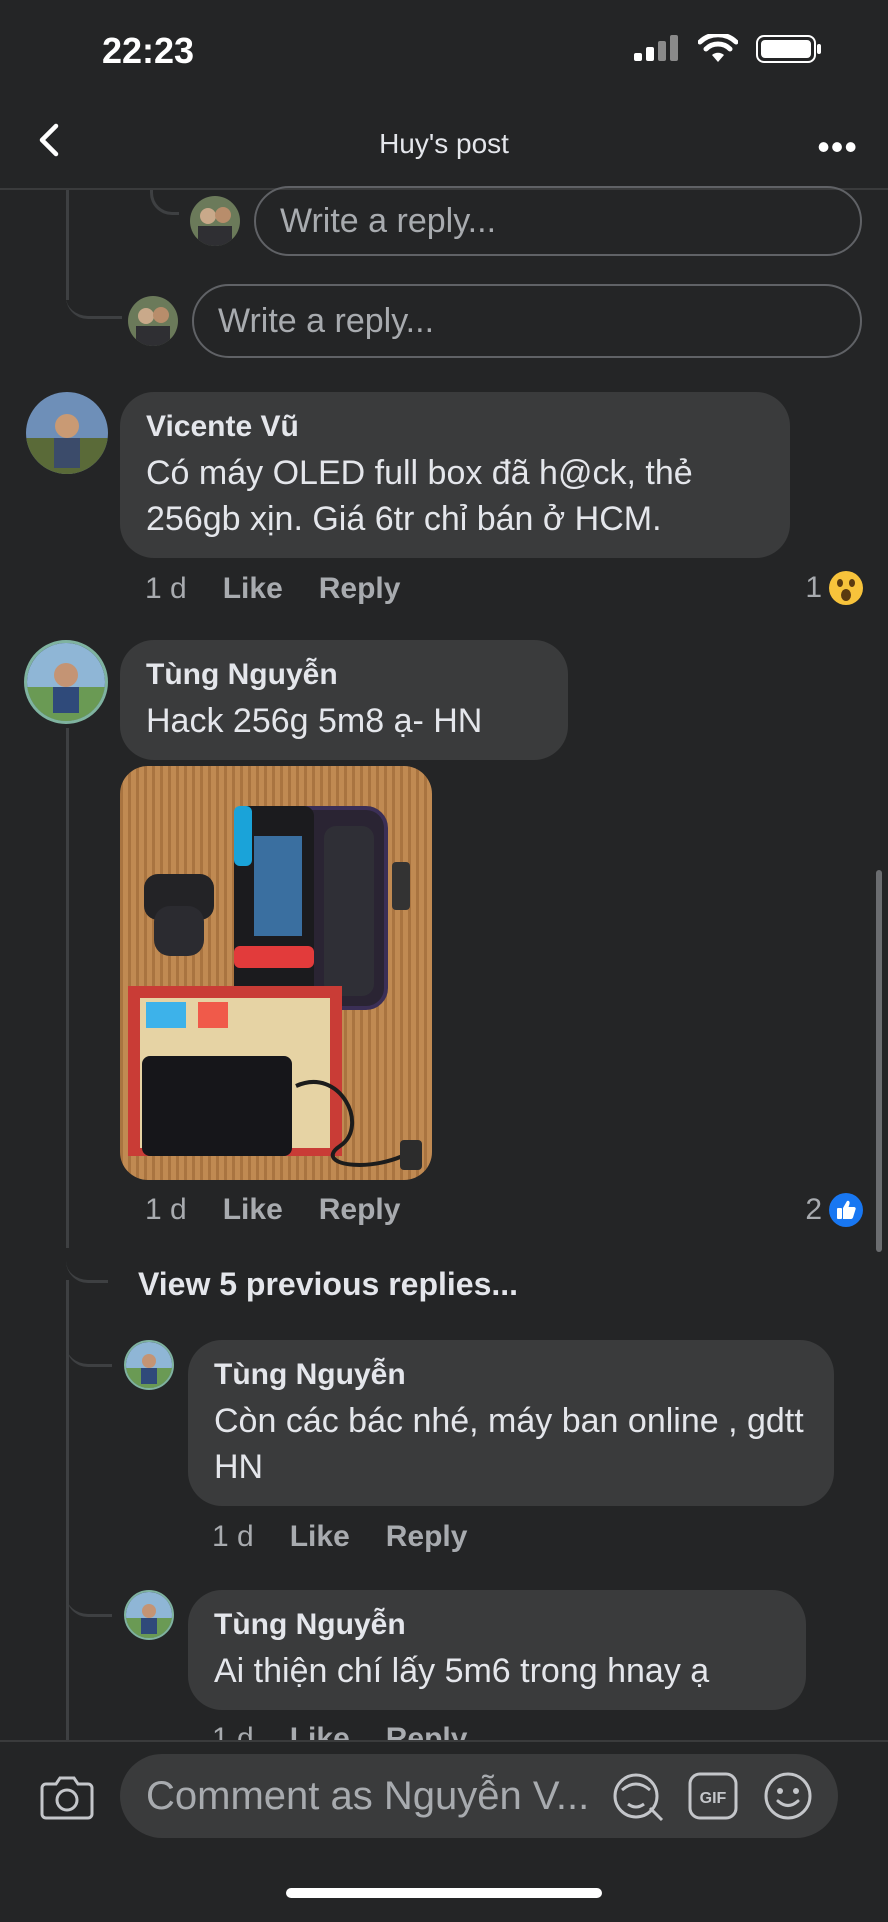 The height and width of the screenshot is (1922, 888). What do you see at coordinates (444, 1893) in the screenshot?
I see `home-indicator` at bounding box center [444, 1893].